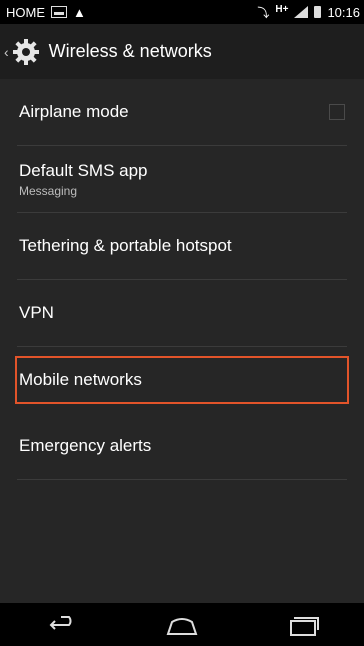 The height and width of the screenshot is (646, 364). Describe the element at coordinates (6, 52) in the screenshot. I see `up-caret-icon: ‹` at that location.